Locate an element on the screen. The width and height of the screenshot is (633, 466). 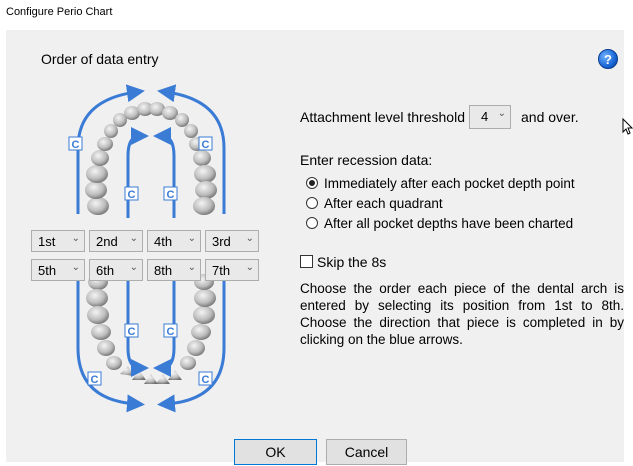
lower-teeth is located at coordinates (151, 329).